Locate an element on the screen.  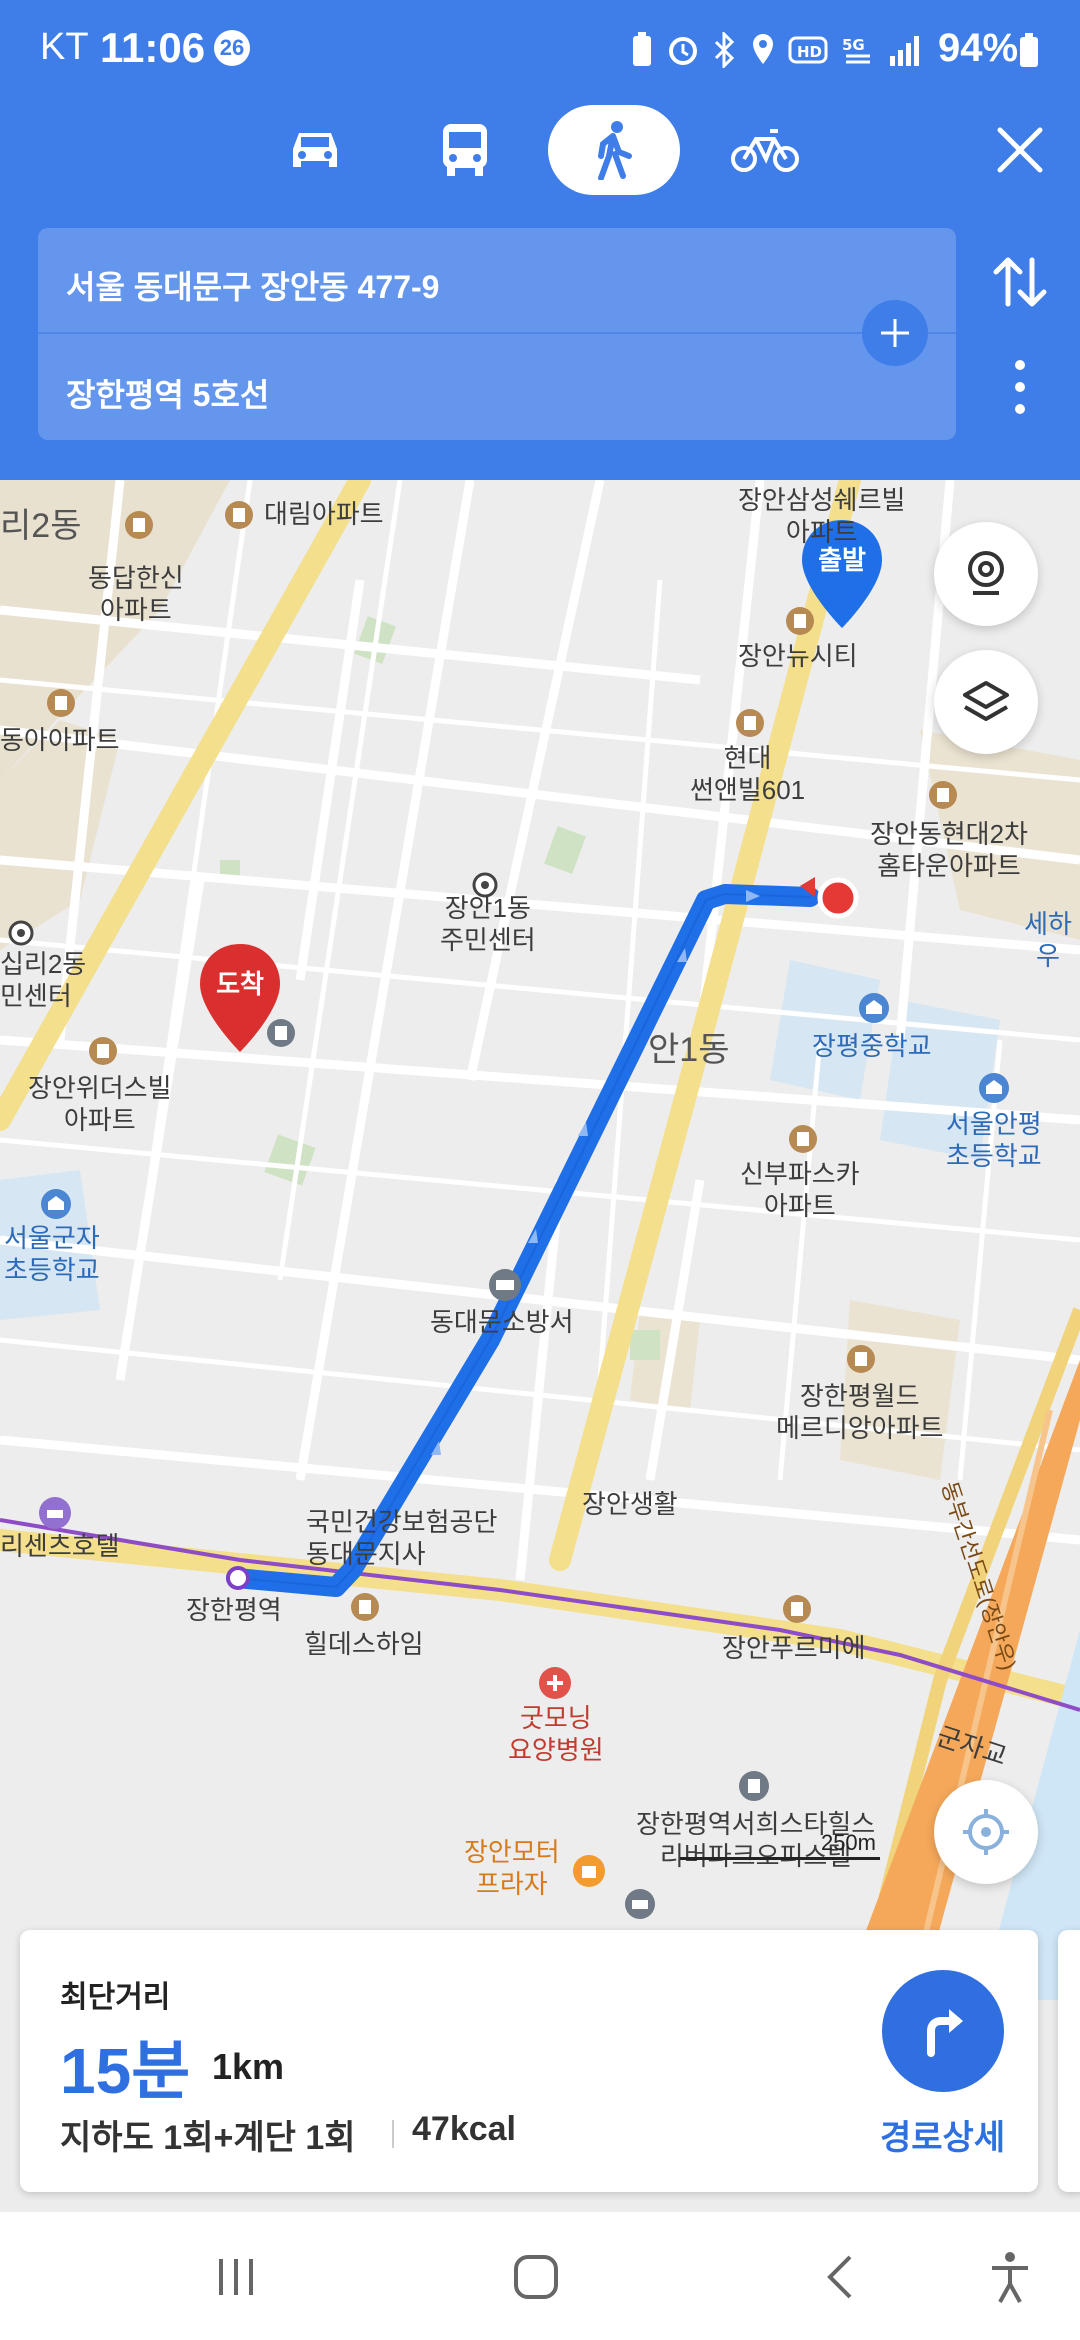
tab-bike is located at coordinates (765, 150).